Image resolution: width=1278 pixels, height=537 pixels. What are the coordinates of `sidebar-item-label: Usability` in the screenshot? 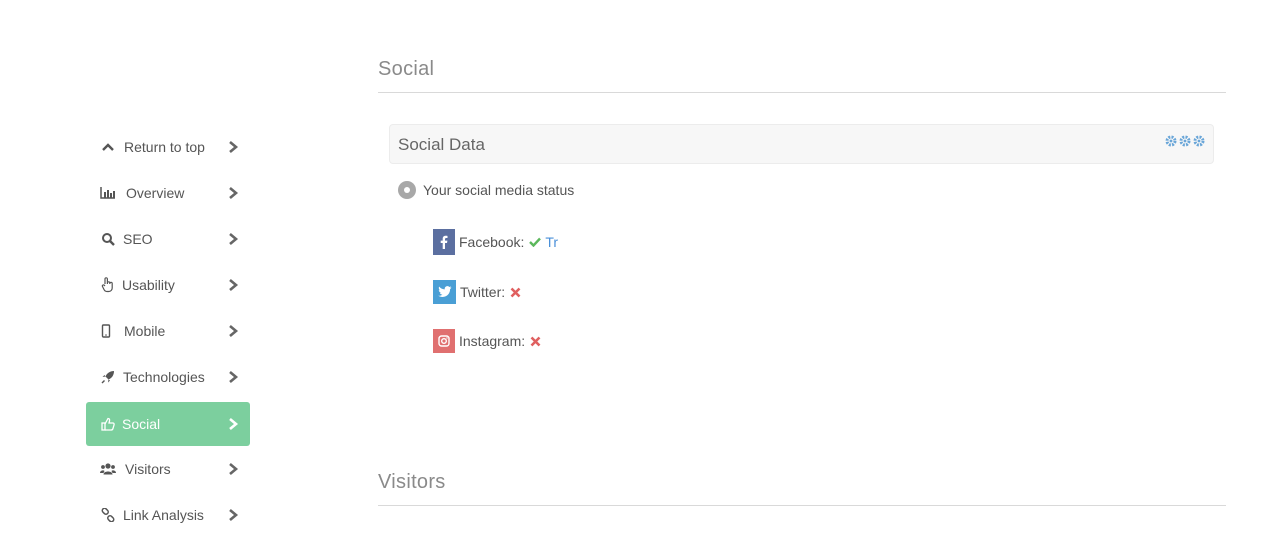 It's located at (148, 285).